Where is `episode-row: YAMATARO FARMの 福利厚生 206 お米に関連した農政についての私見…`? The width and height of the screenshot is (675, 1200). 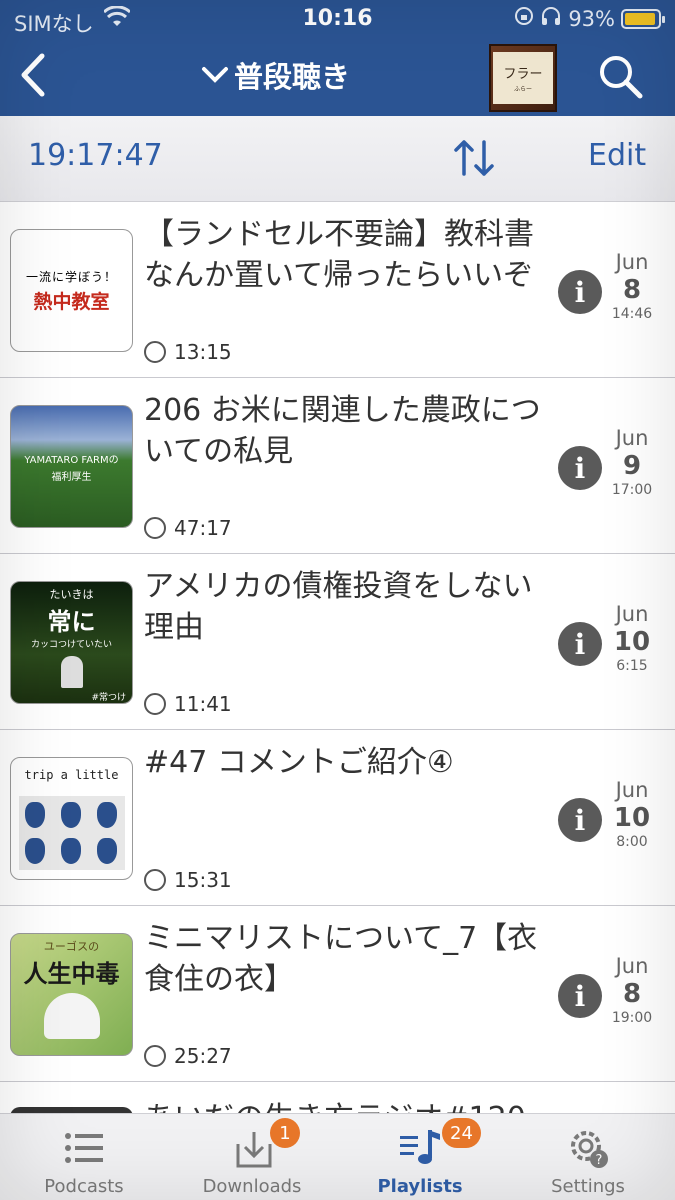
episode-row: YAMATARO FARMの 福利厚生 206 お米に関連した農政についての私見… is located at coordinates (337, 466).